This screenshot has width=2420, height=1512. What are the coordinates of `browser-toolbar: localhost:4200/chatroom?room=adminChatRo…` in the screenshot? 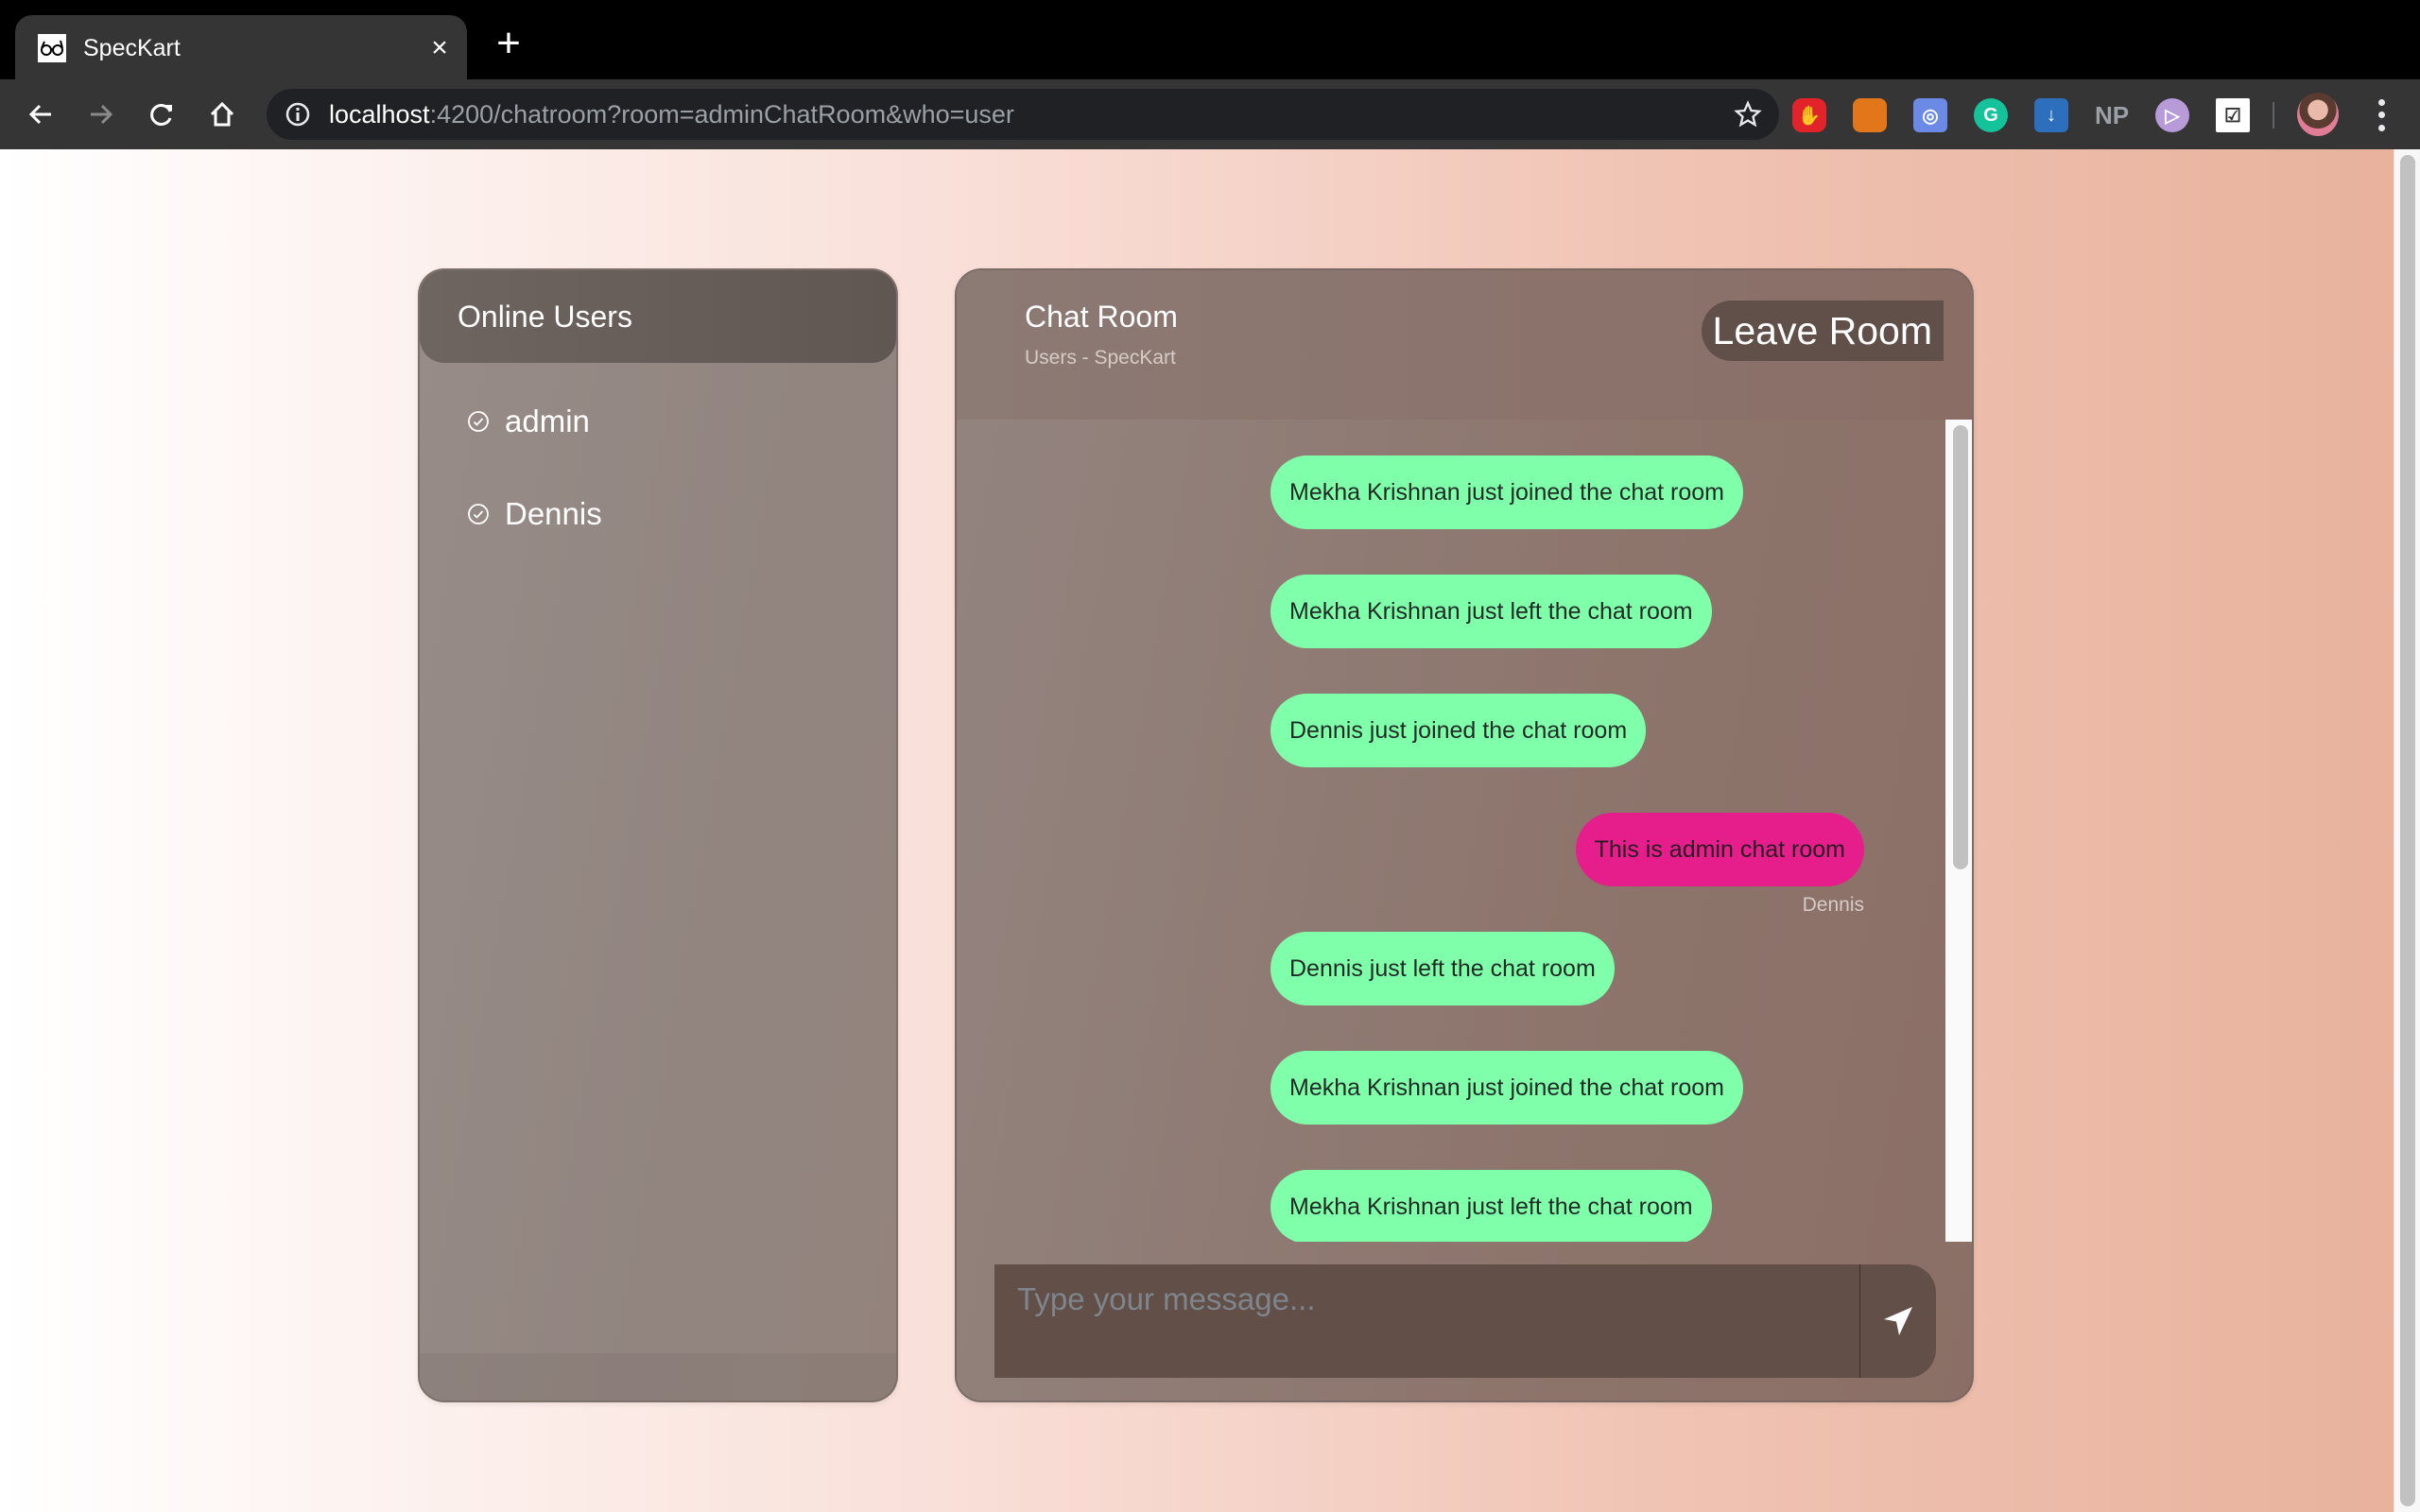 It's located at (1210, 114).